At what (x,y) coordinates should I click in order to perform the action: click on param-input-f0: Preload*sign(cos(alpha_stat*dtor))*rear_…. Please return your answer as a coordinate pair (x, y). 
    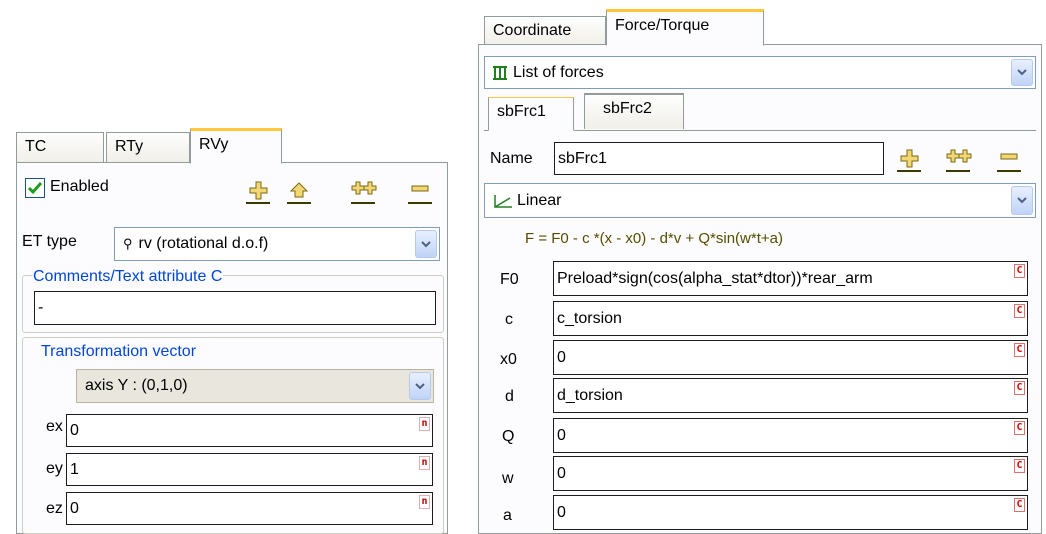
    Looking at the image, I should click on (790, 278).